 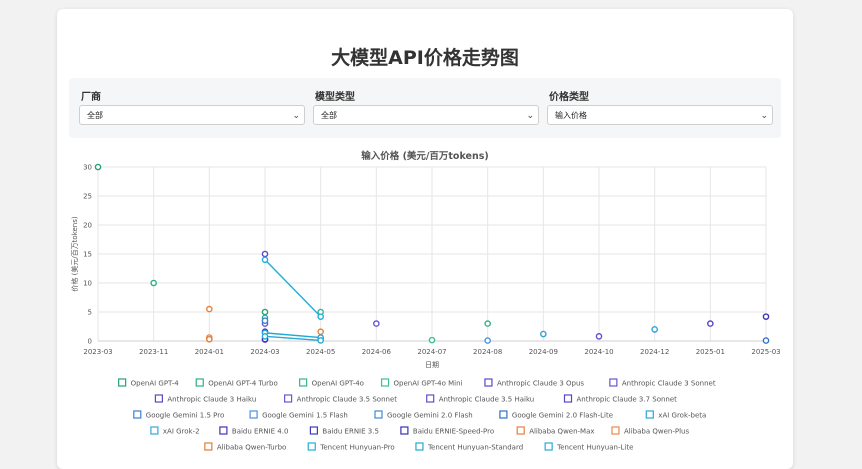 I want to click on legend-label: OpenAI GPT-4, so click(x=155, y=384).